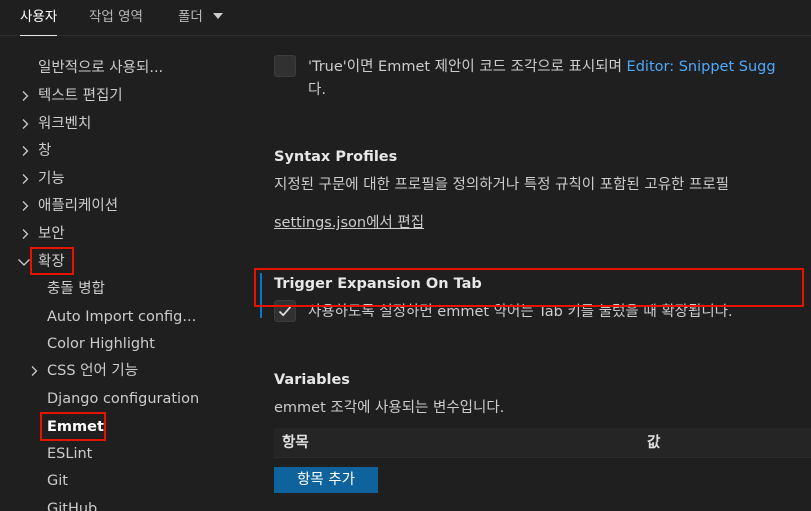 This screenshot has height=511, width=811. I want to click on variables-title: Variables, so click(312, 380).